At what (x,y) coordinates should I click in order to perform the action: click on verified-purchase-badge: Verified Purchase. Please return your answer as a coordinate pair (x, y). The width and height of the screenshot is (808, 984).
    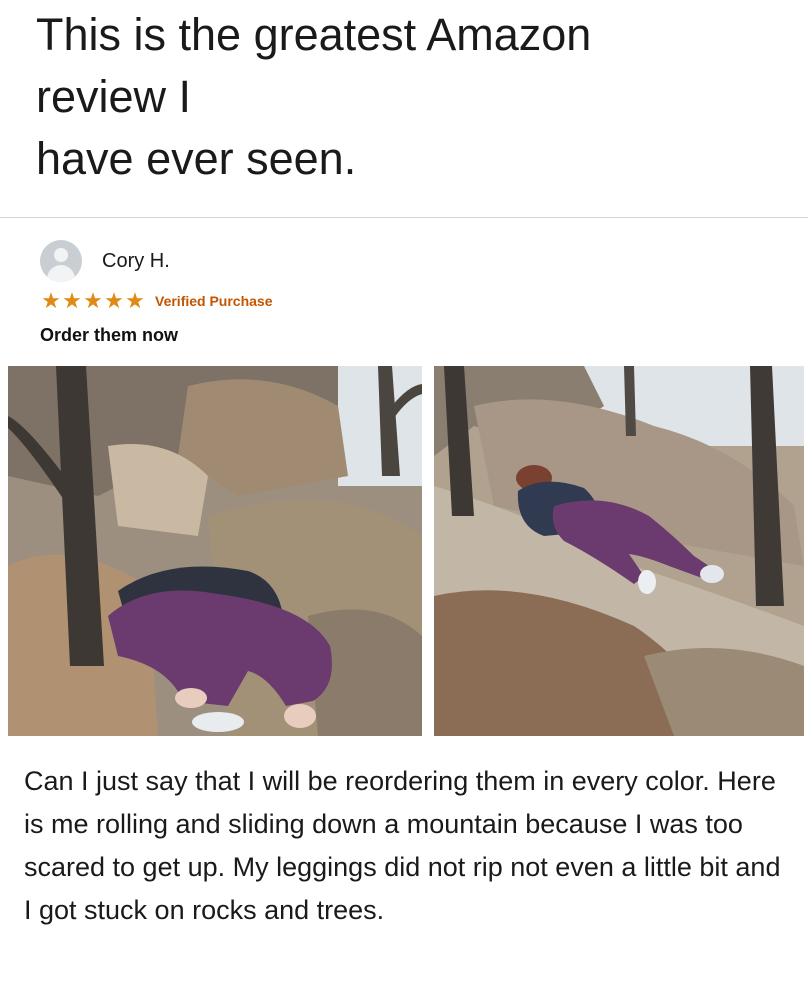
    Looking at the image, I should click on (214, 301).